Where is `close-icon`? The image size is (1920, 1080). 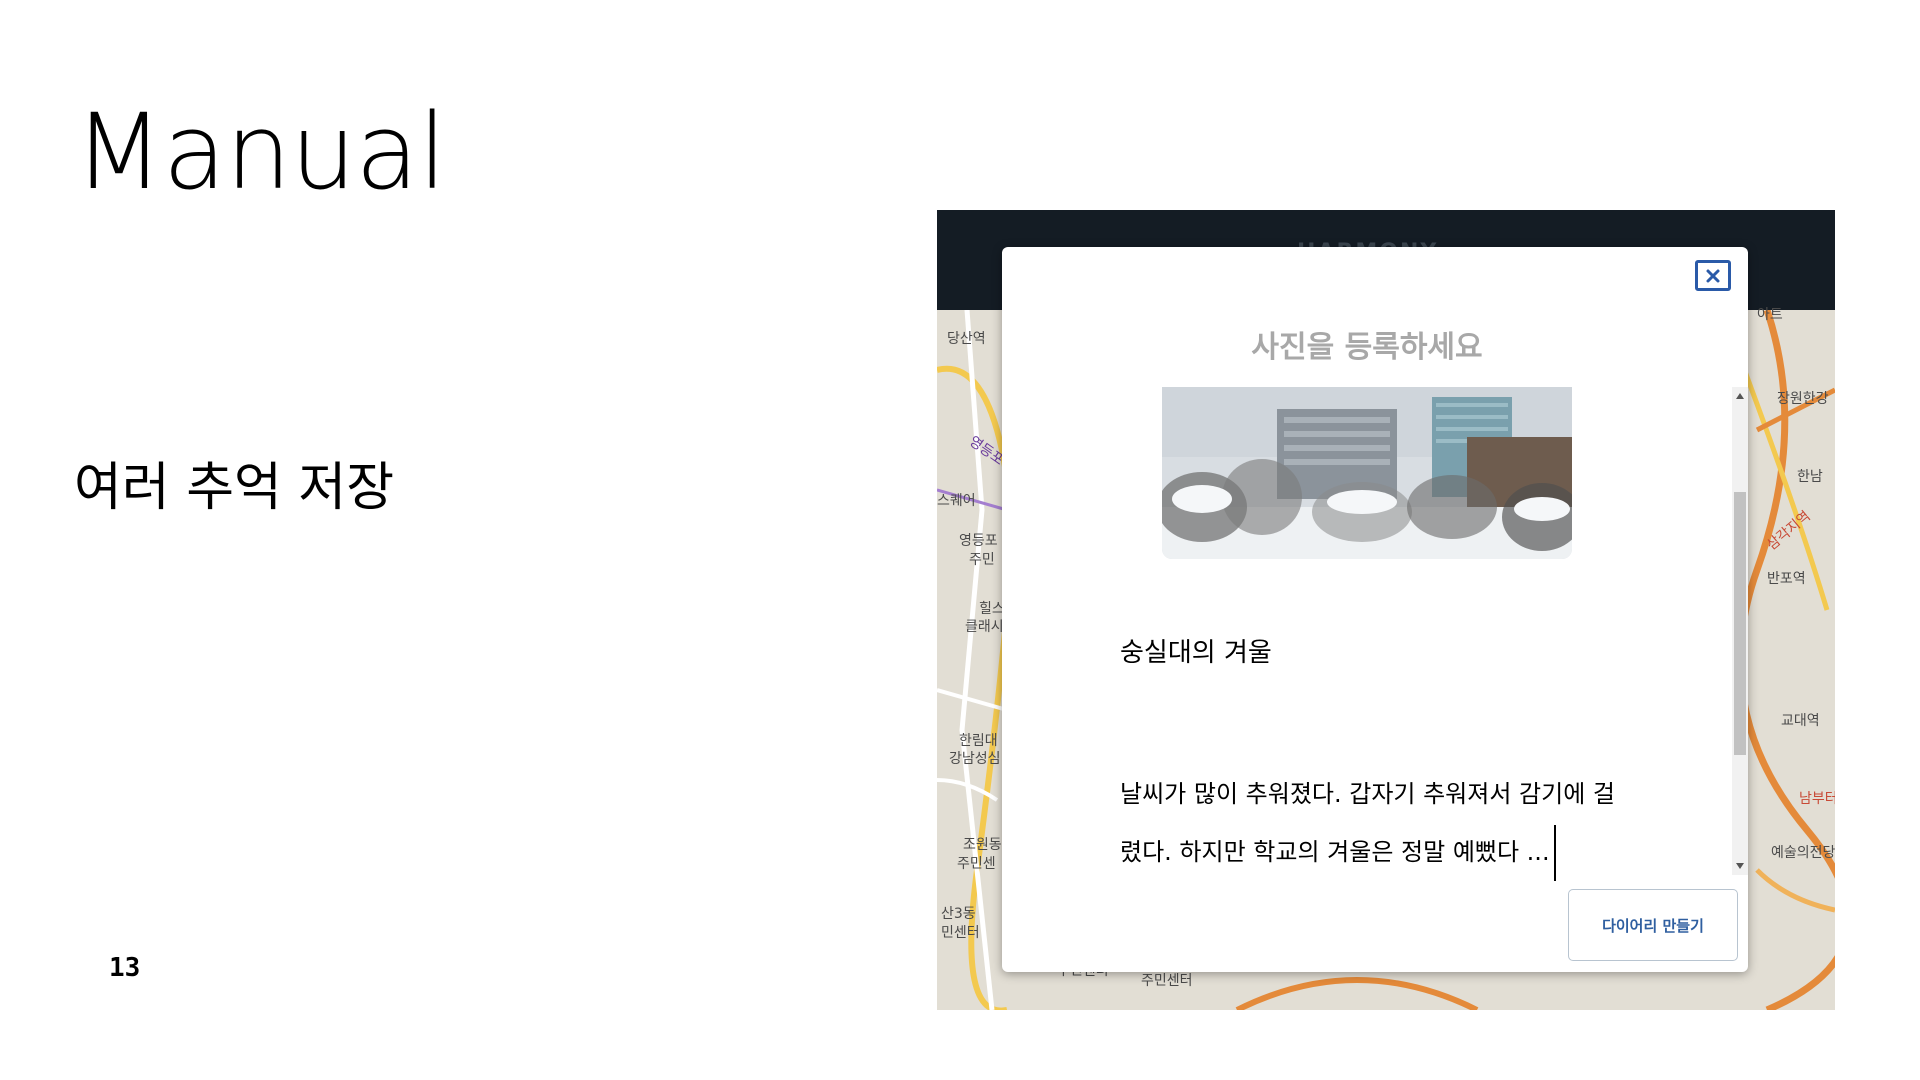
close-icon is located at coordinates (1713, 275).